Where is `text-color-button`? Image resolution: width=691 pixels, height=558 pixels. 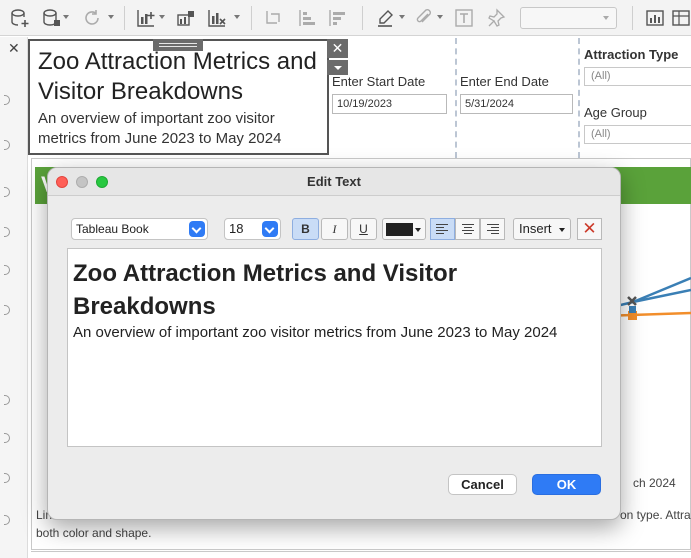
text-color-button is located at coordinates (404, 229).